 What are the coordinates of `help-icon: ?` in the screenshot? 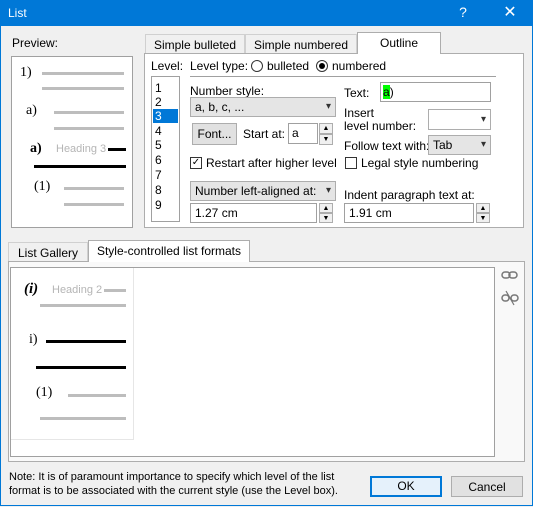 It's located at (463, 12).